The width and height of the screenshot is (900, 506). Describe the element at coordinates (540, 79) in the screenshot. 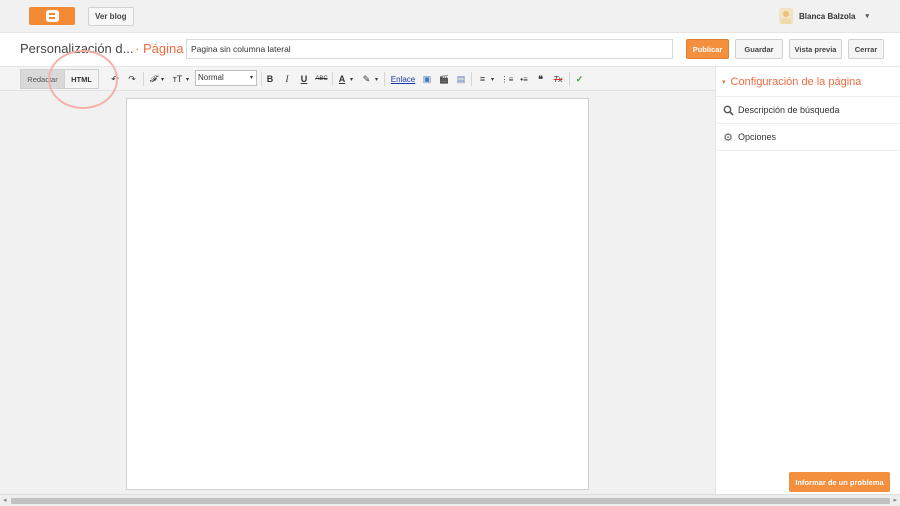

I see `quote-icon: ❝` at that location.